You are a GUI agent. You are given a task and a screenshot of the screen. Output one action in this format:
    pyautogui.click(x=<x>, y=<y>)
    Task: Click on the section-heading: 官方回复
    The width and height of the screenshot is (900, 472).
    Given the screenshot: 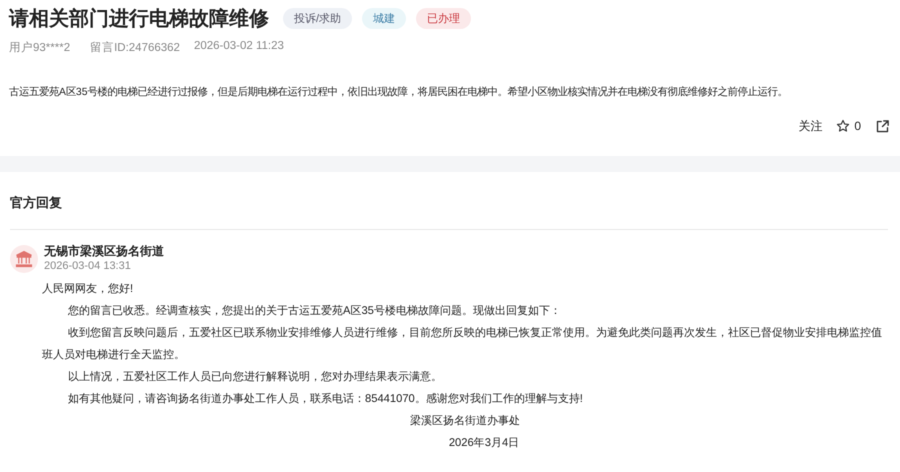 What is the action you would take?
    pyautogui.click(x=36, y=203)
    